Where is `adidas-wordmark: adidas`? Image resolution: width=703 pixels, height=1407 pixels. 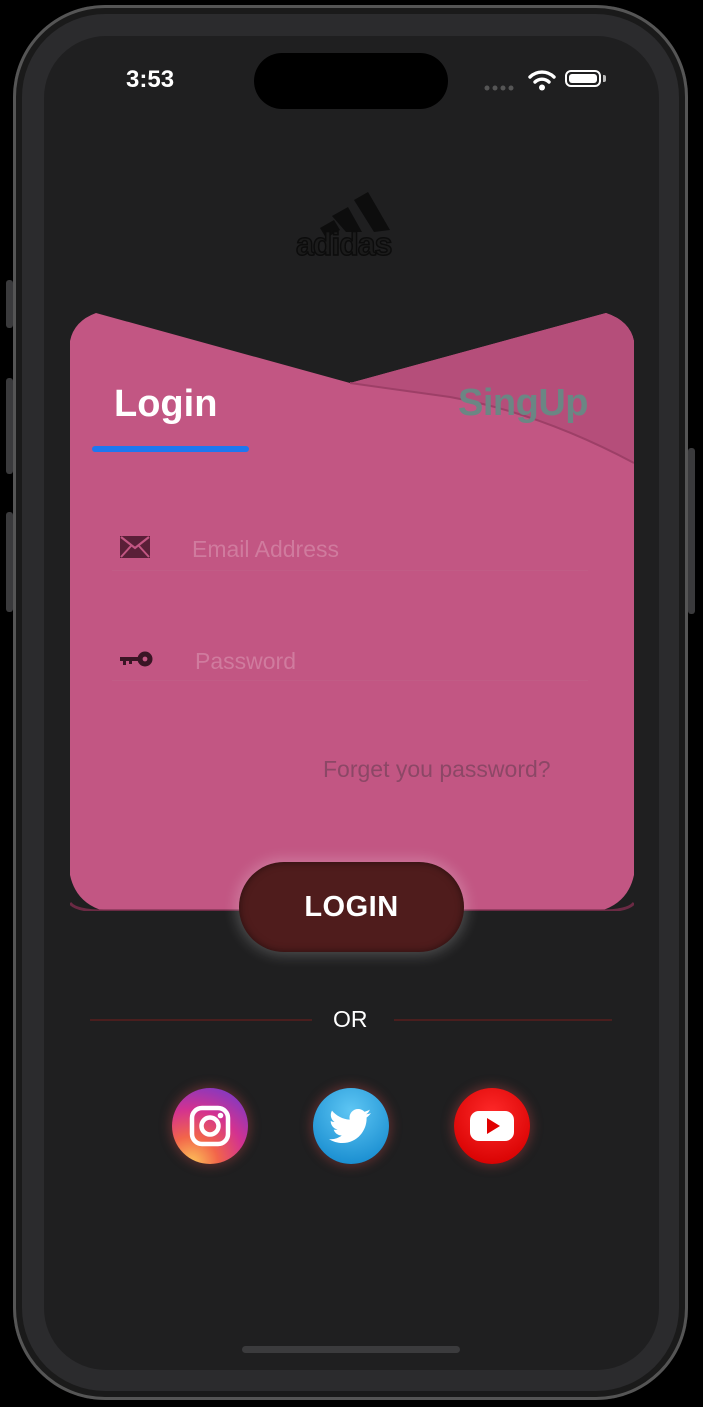
adidas-wordmark: adidas is located at coordinates (344, 244).